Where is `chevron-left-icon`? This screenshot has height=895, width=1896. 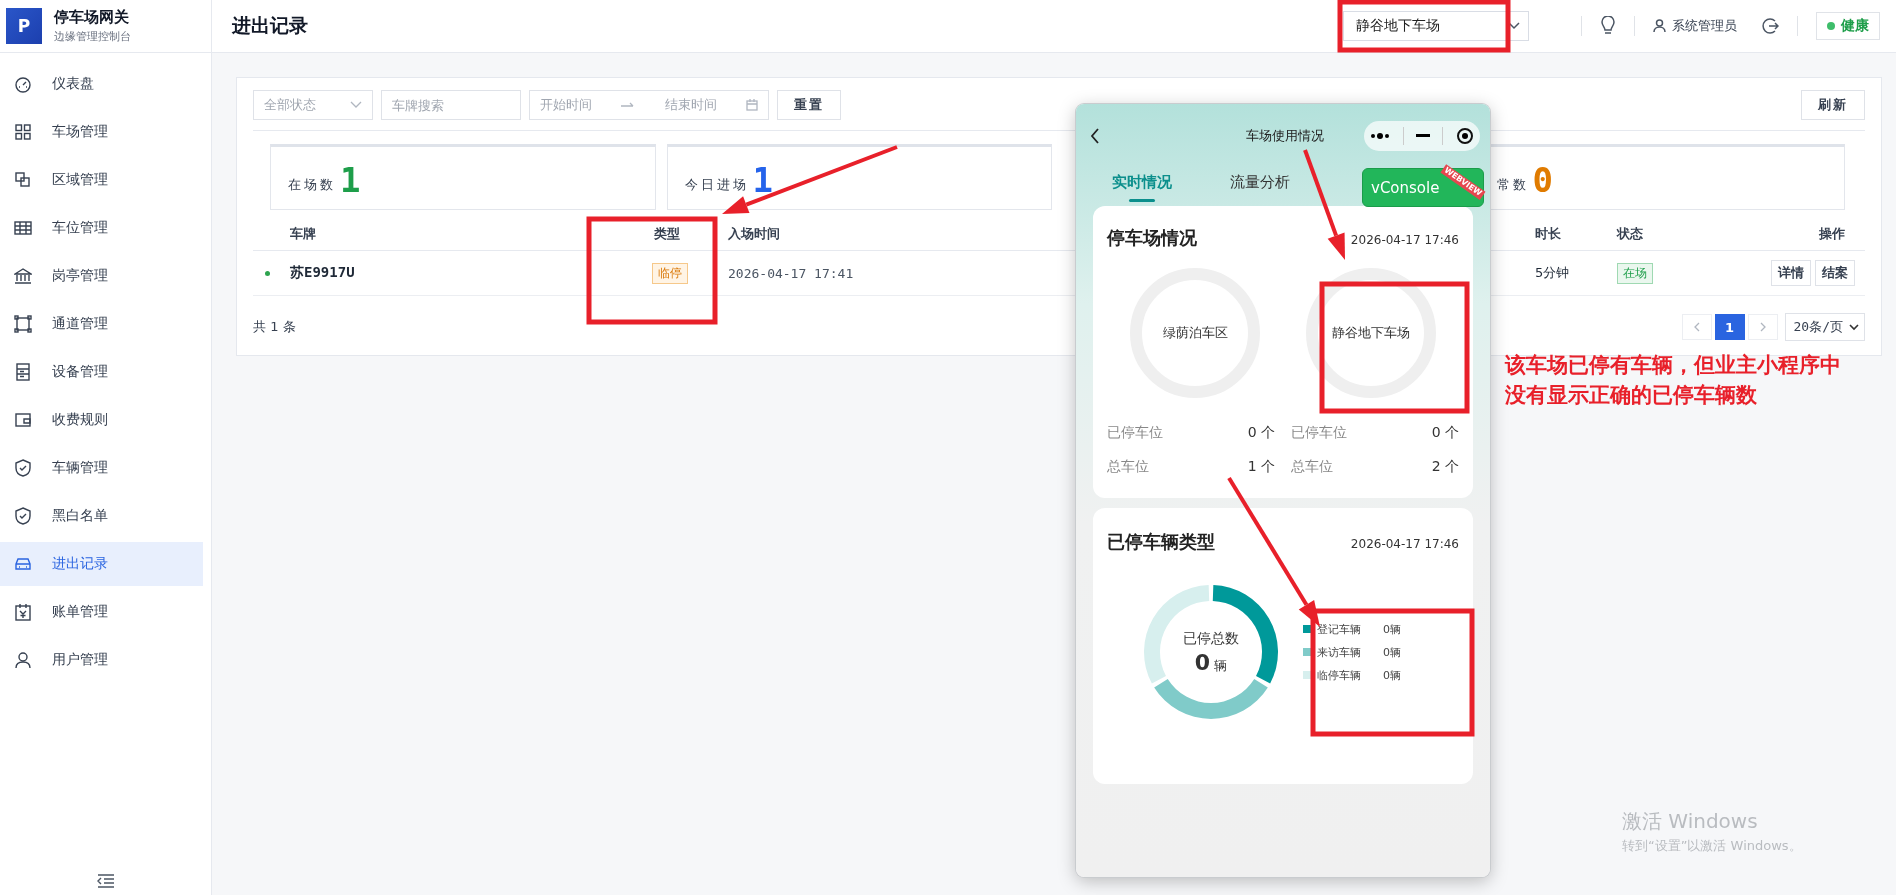
chevron-left-icon is located at coordinates (1696, 327).